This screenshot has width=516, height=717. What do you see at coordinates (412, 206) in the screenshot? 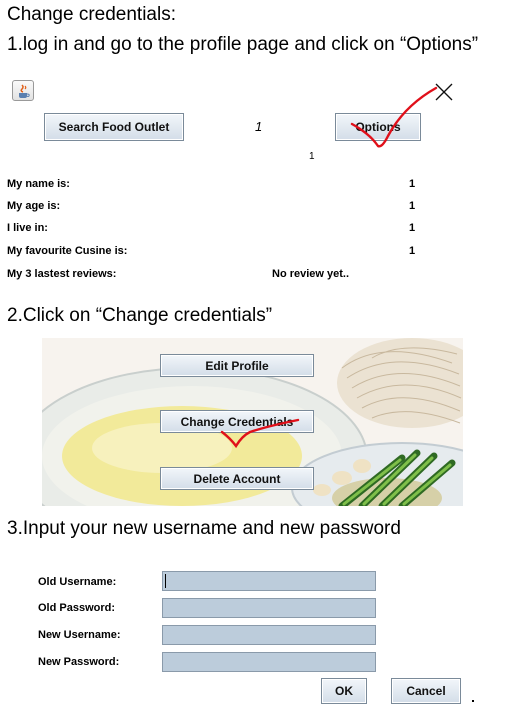
I see `profile-age-value: 1` at bounding box center [412, 206].